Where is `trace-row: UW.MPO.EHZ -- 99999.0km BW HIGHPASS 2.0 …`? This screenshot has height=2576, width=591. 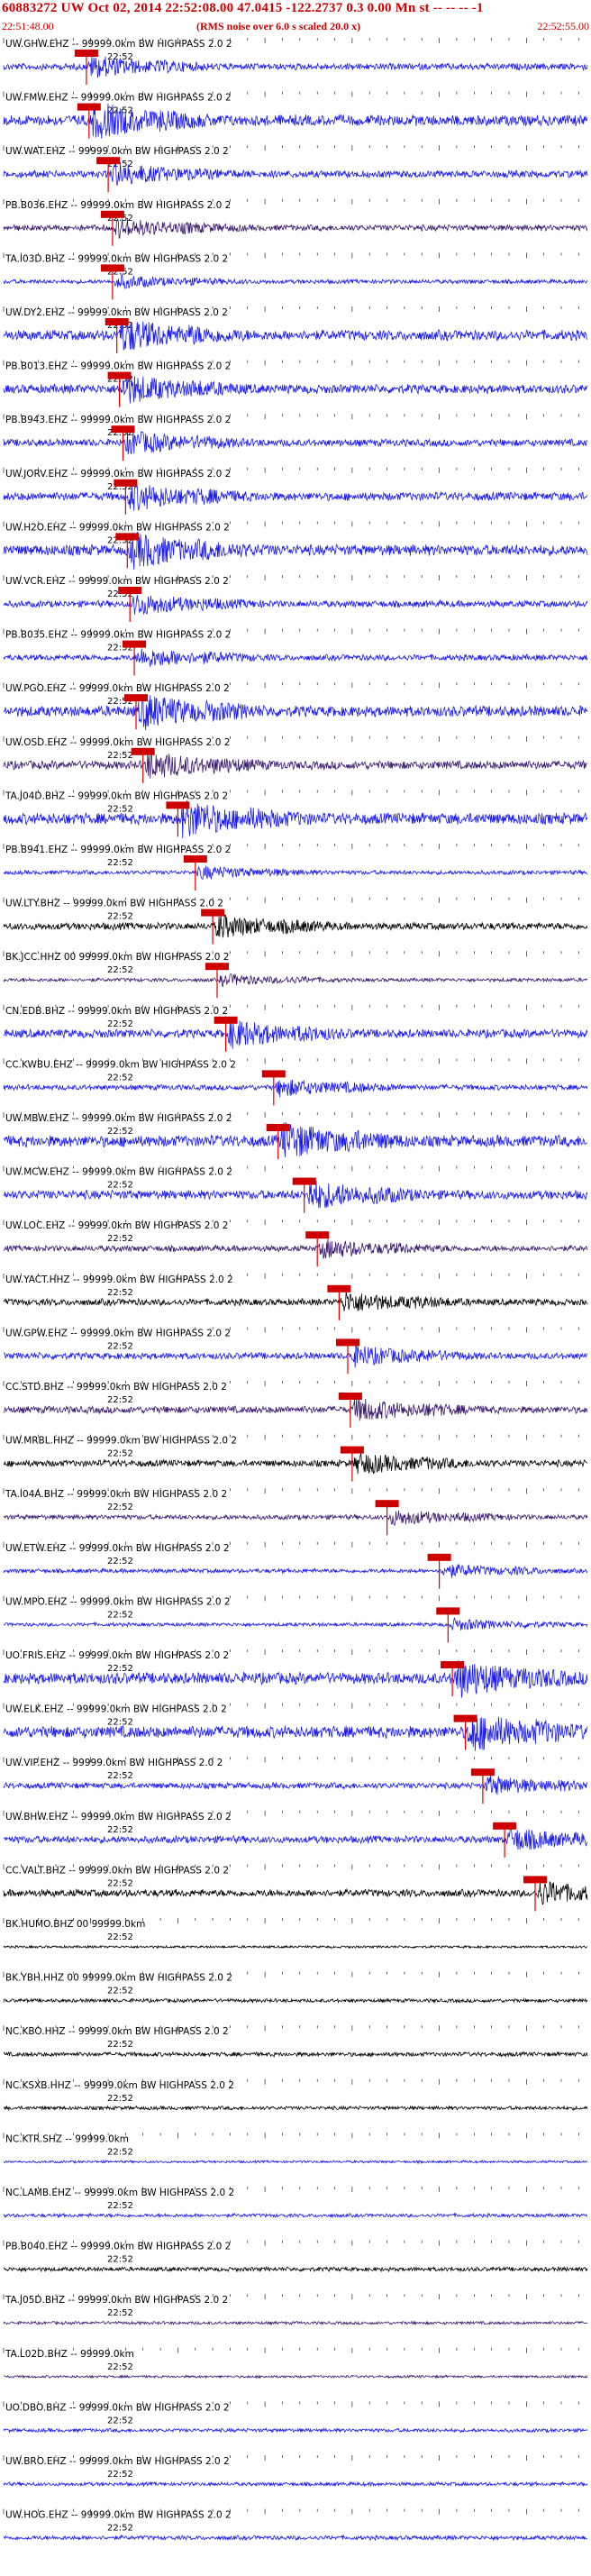 trace-row: UW.MPO.EHZ -- 99999.0km BW HIGHPASS 2.0 … is located at coordinates (295, 1619).